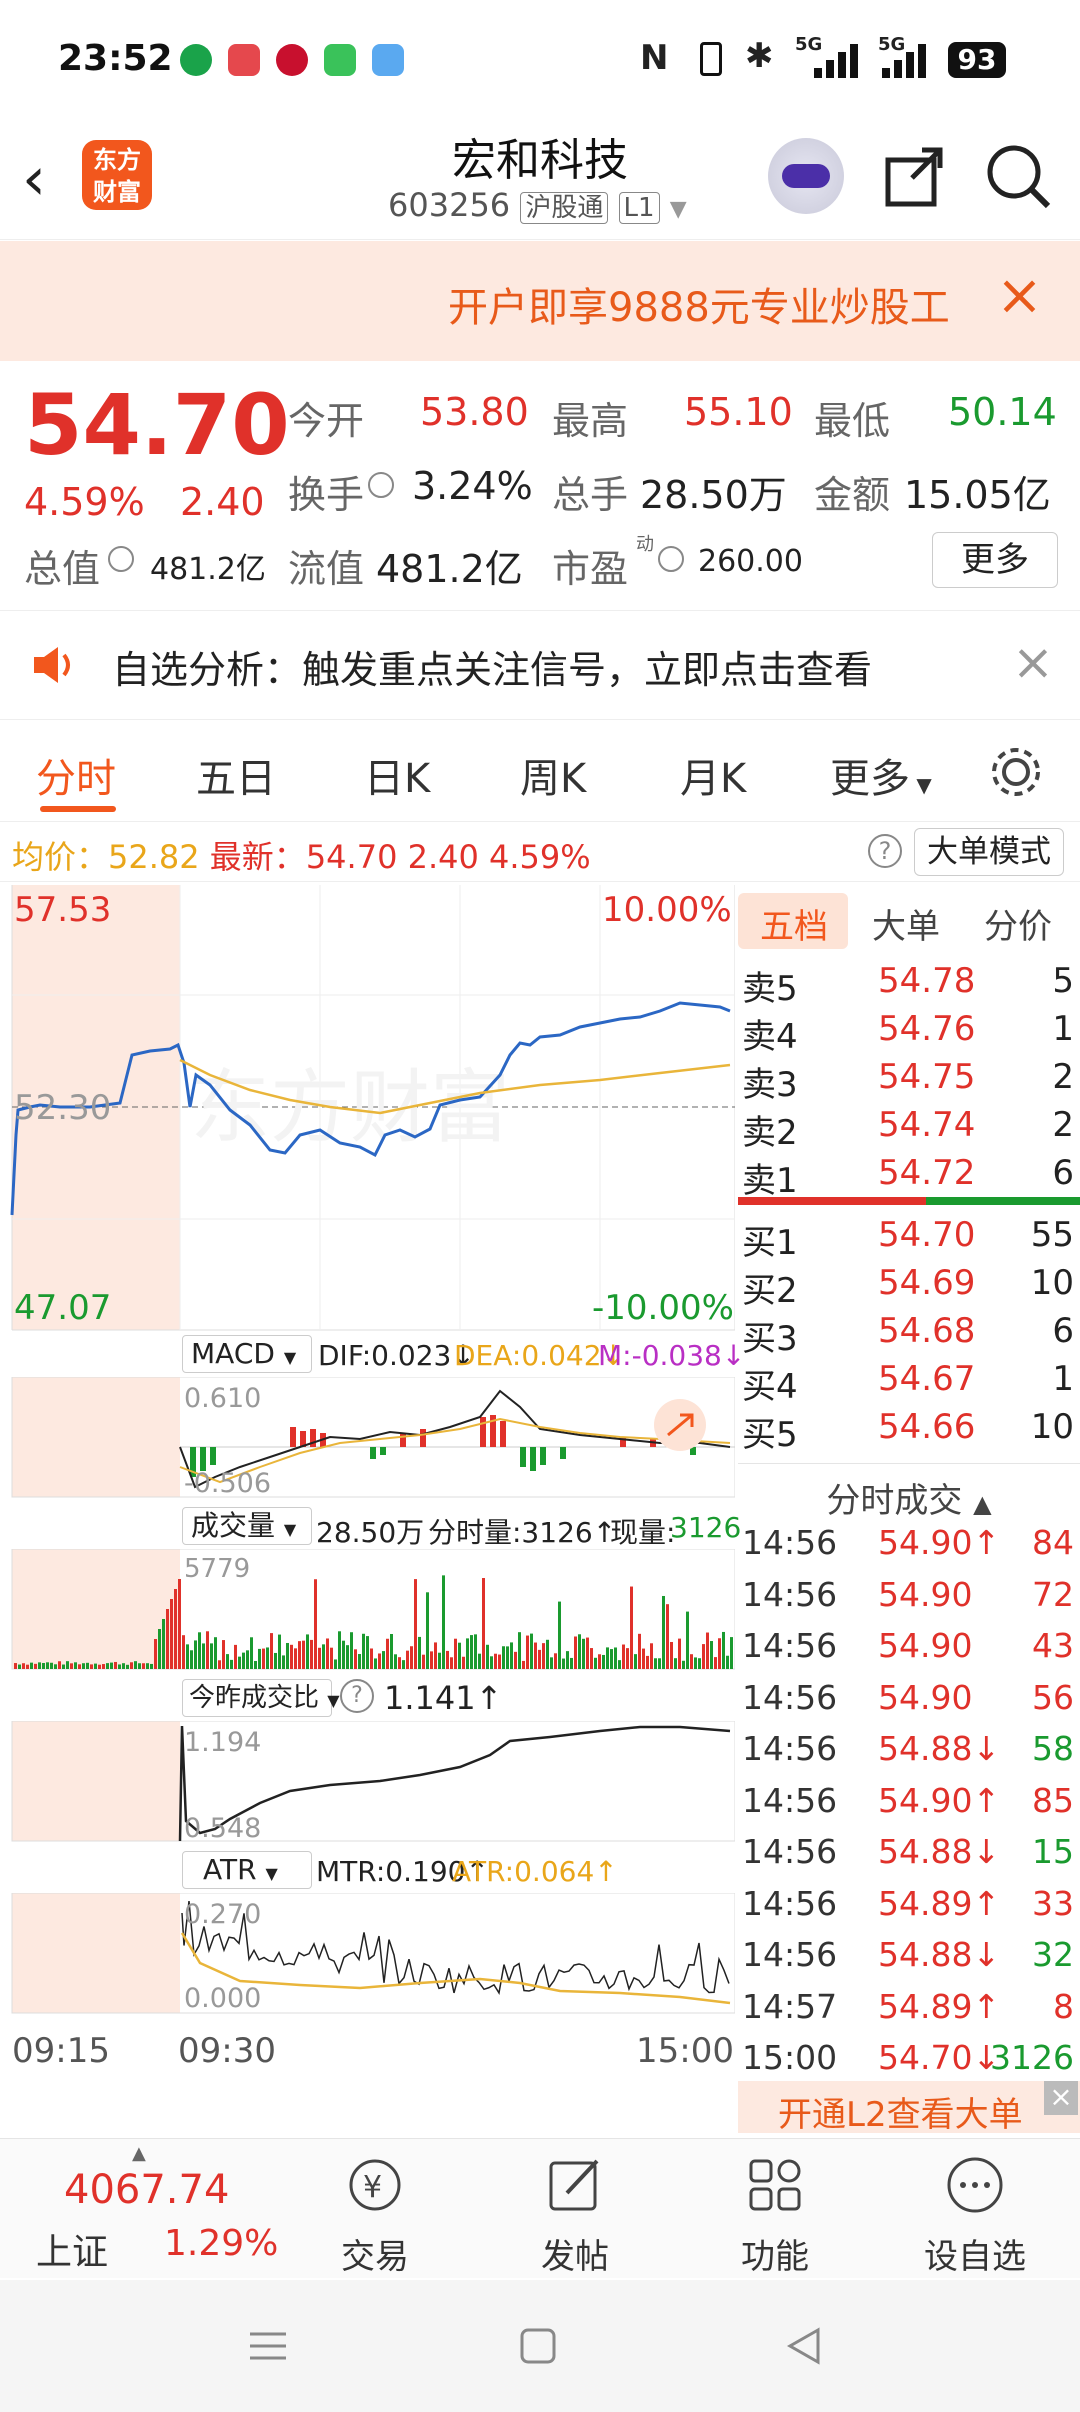 The image size is (1080, 2412). I want to click on tick-volume: 8, so click(1063, 2006).